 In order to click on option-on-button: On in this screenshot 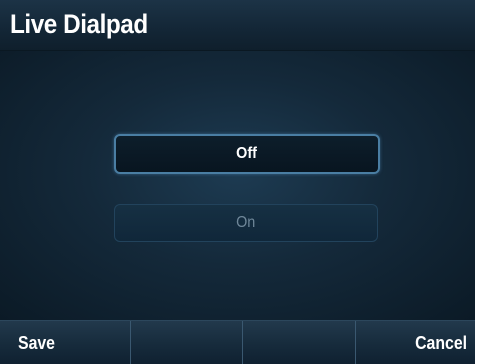, I will do `click(246, 223)`.